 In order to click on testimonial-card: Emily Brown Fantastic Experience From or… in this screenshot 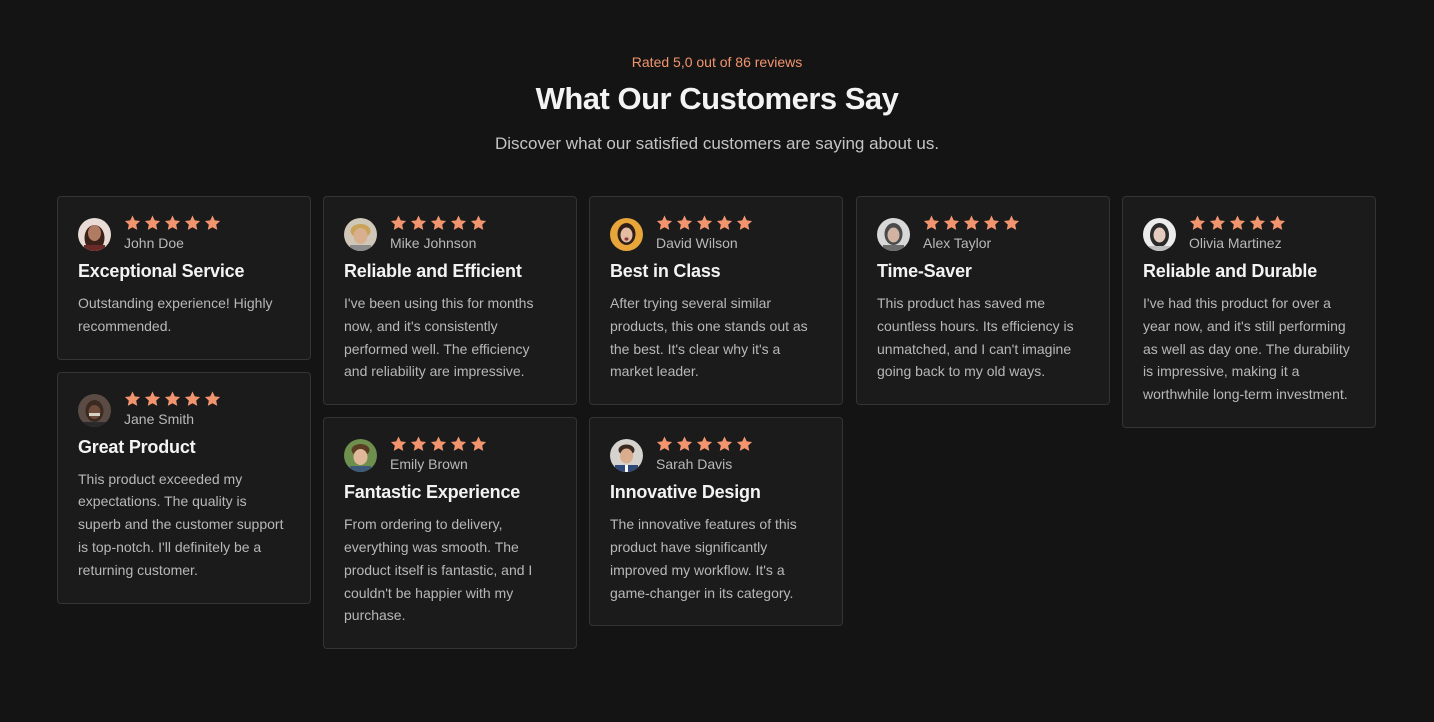, I will do `click(450, 533)`.